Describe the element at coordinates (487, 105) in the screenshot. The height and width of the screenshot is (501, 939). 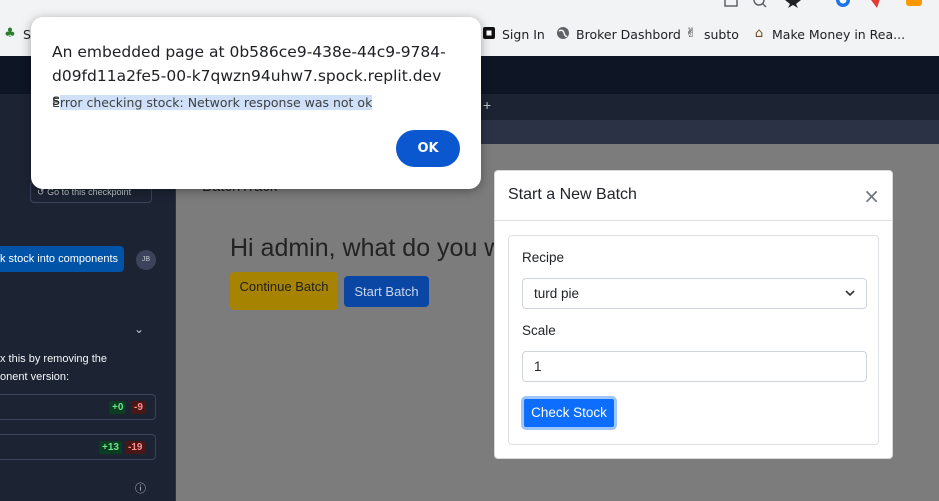
I see `add-tab-icon: +` at that location.